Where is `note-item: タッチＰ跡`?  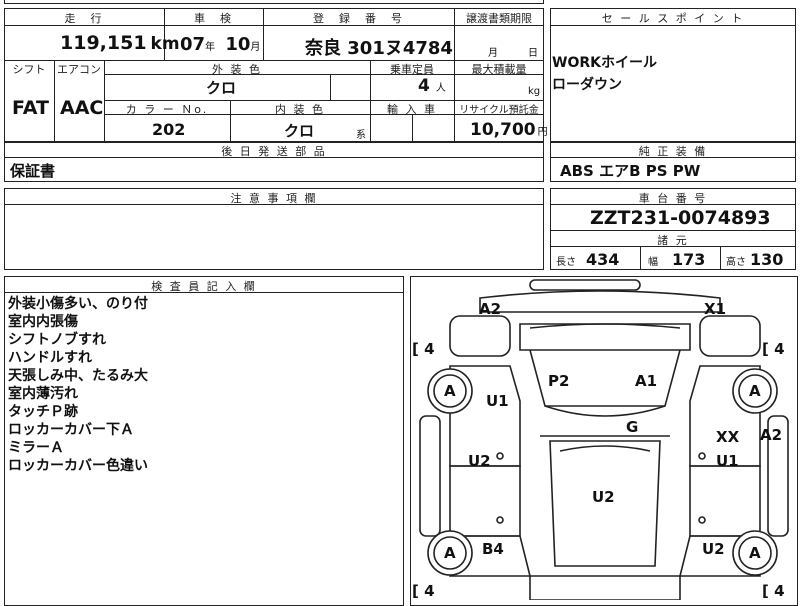 note-item: タッチＰ跡 is located at coordinates (43, 412).